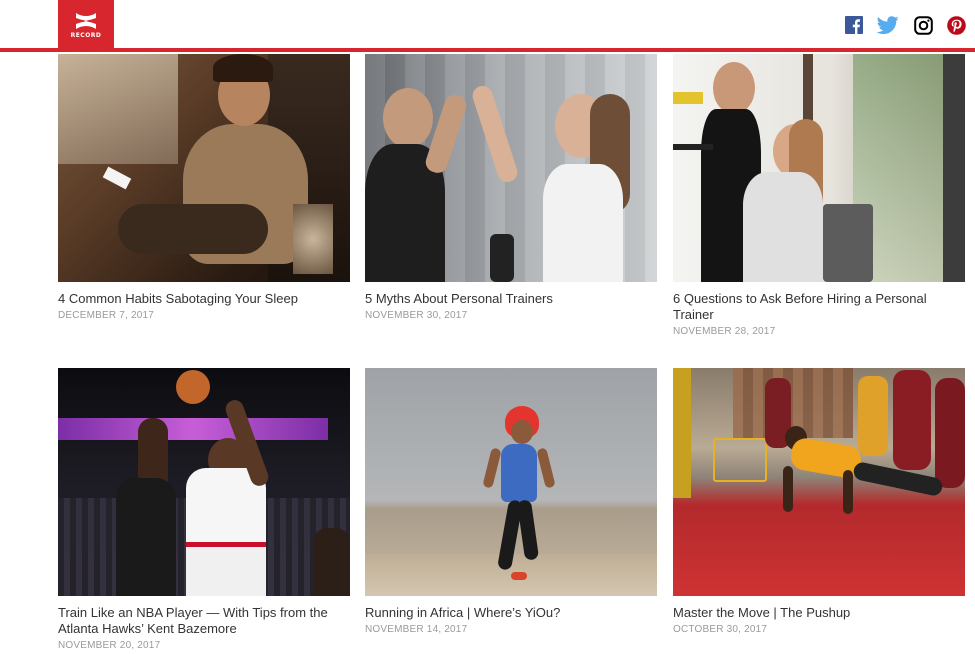 The height and width of the screenshot is (654, 975). Describe the element at coordinates (416, 629) in the screenshot. I see `article-date: NOVEMBER 14, 2017` at that location.